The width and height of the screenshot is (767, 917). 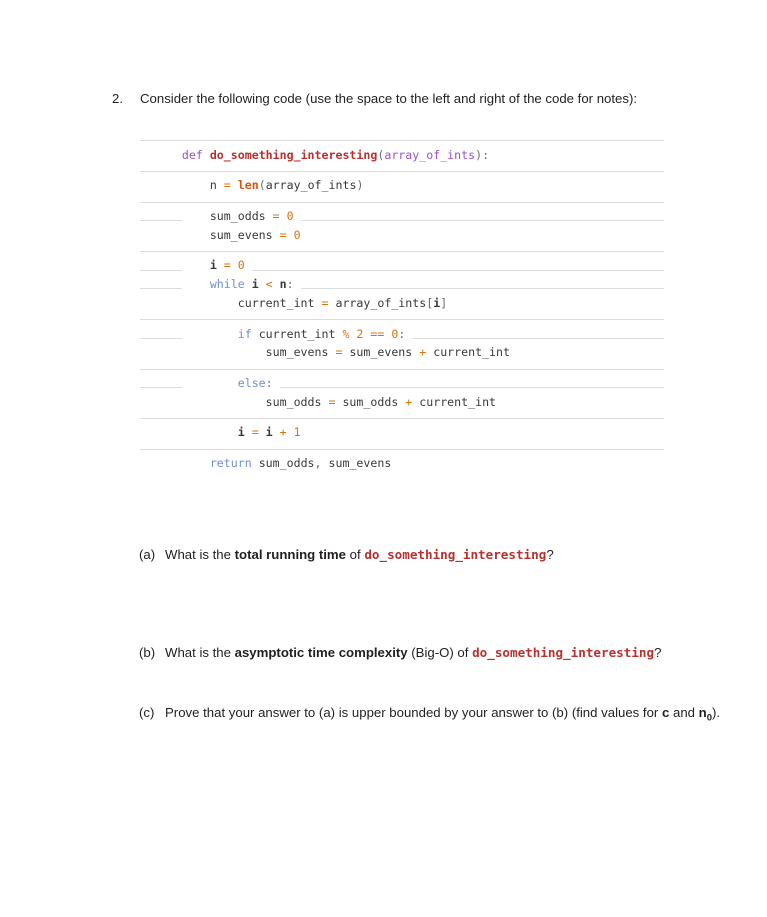 What do you see at coordinates (342, 402) in the screenshot?
I see `code-line-text: sum_odds = sum_odds + current_int` at bounding box center [342, 402].